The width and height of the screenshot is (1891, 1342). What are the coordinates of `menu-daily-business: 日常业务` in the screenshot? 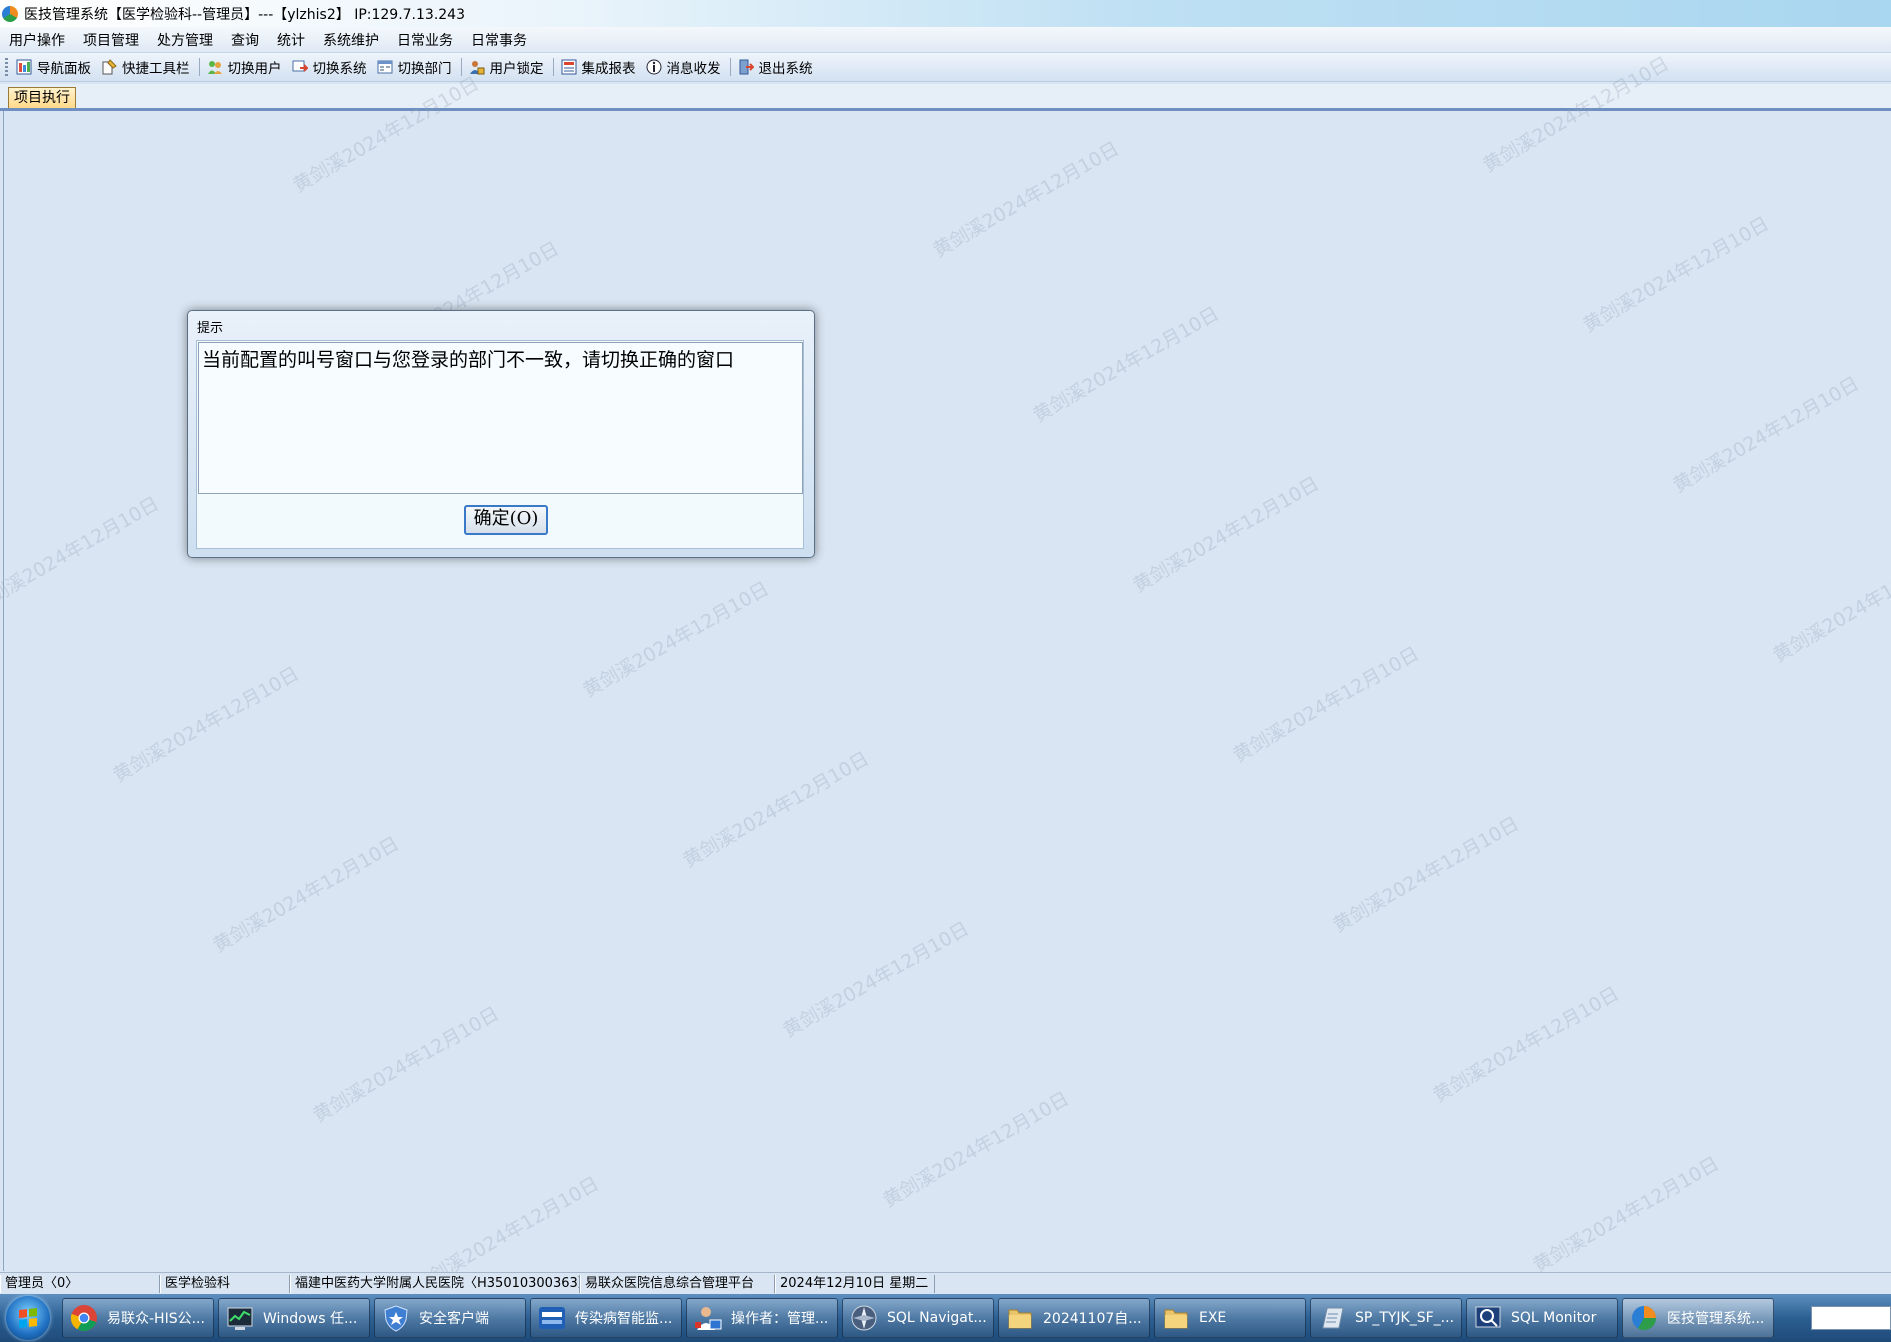 It's located at (425, 40).